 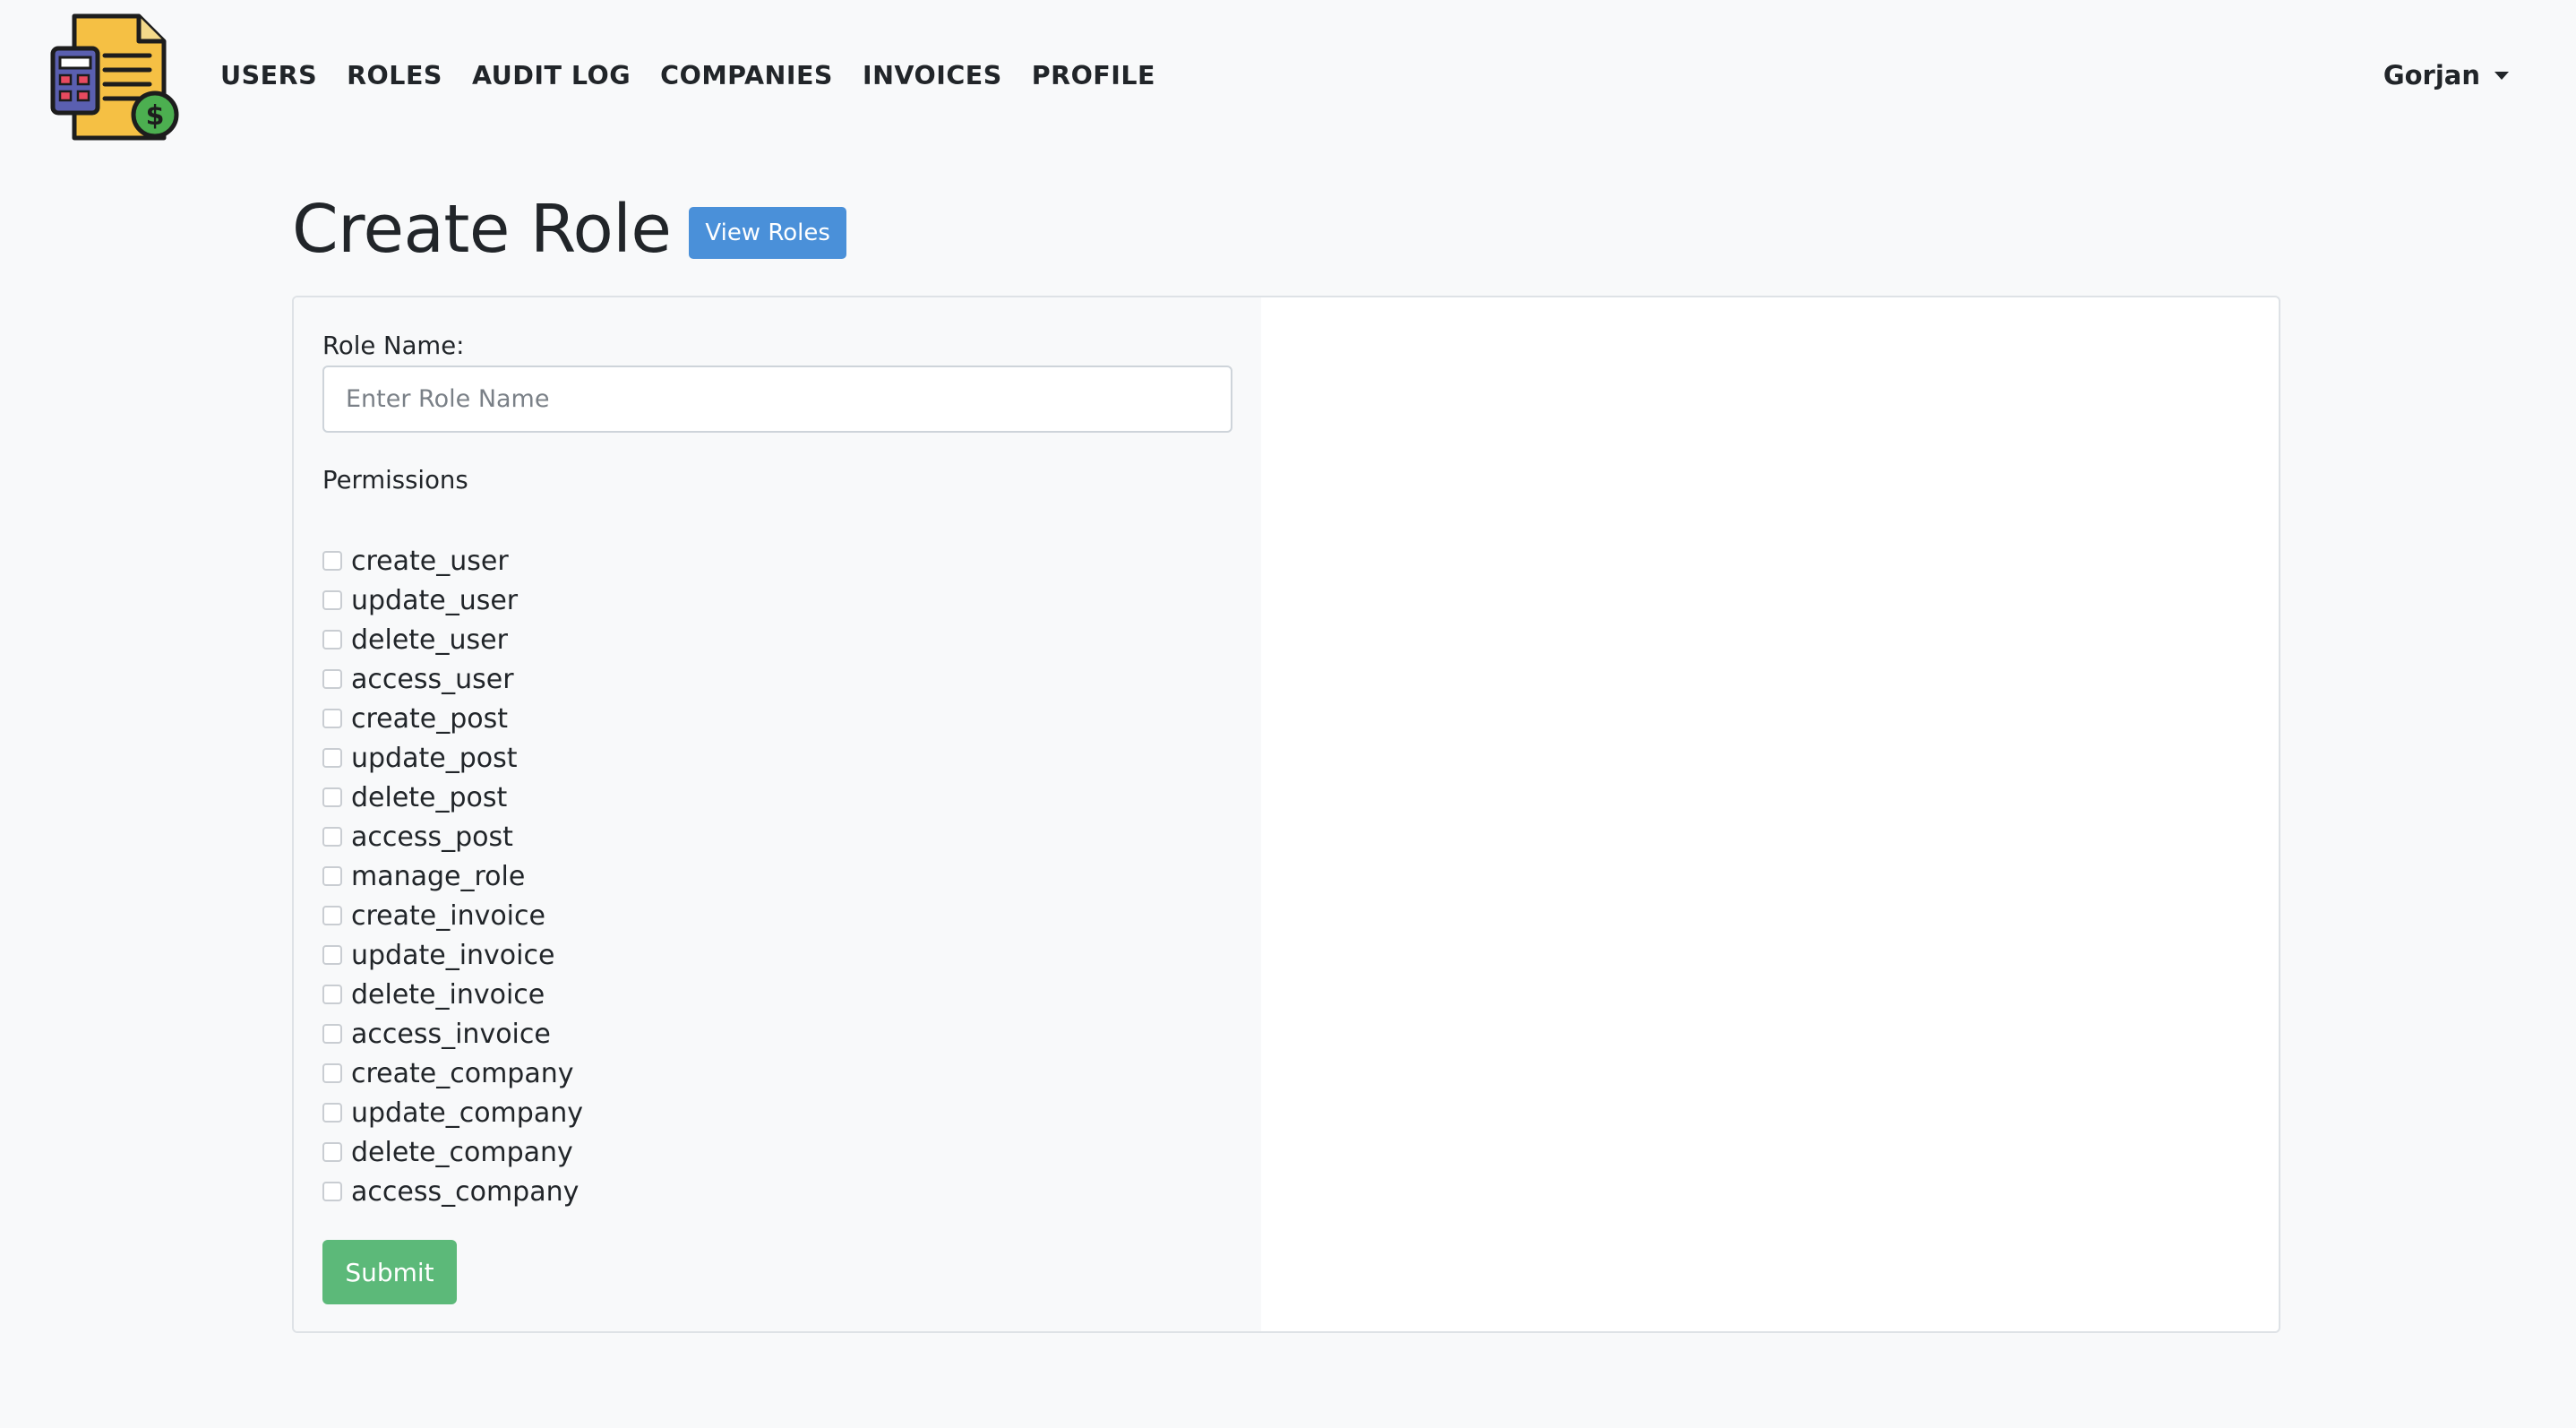 I want to click on permission-item: delete_post, so click(x=452, y=797).